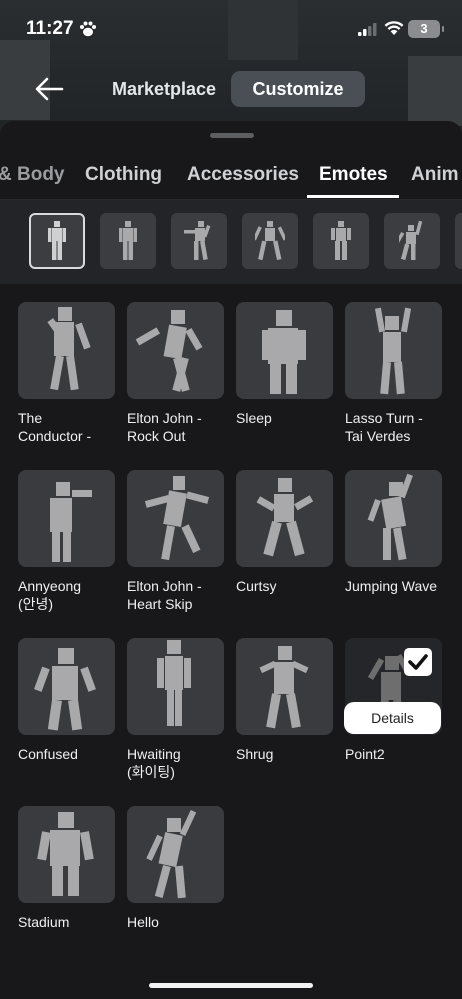 Image resolution: width=462 pixels, height=999 pixels. I want to click on tab-emotes: Emotes, so click(353, 175).